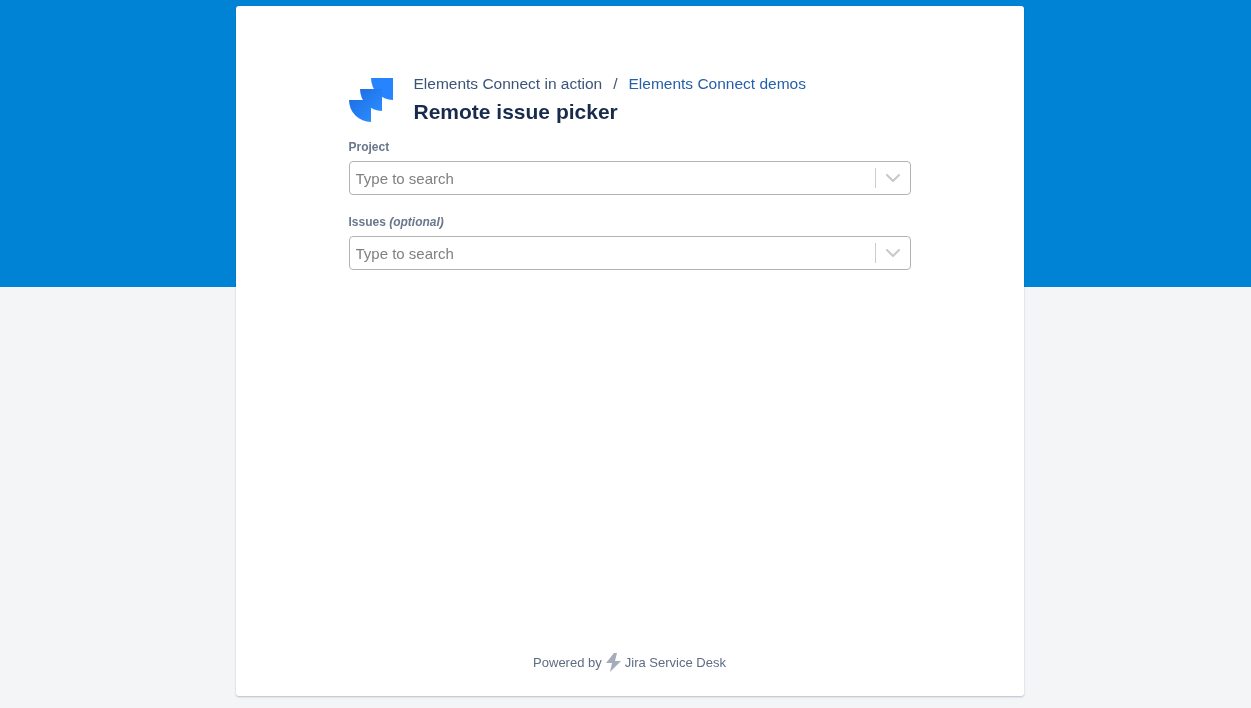 The image size is (1251, 708). I want to click on product-link: Jira Service Desk, so click(675, 662).